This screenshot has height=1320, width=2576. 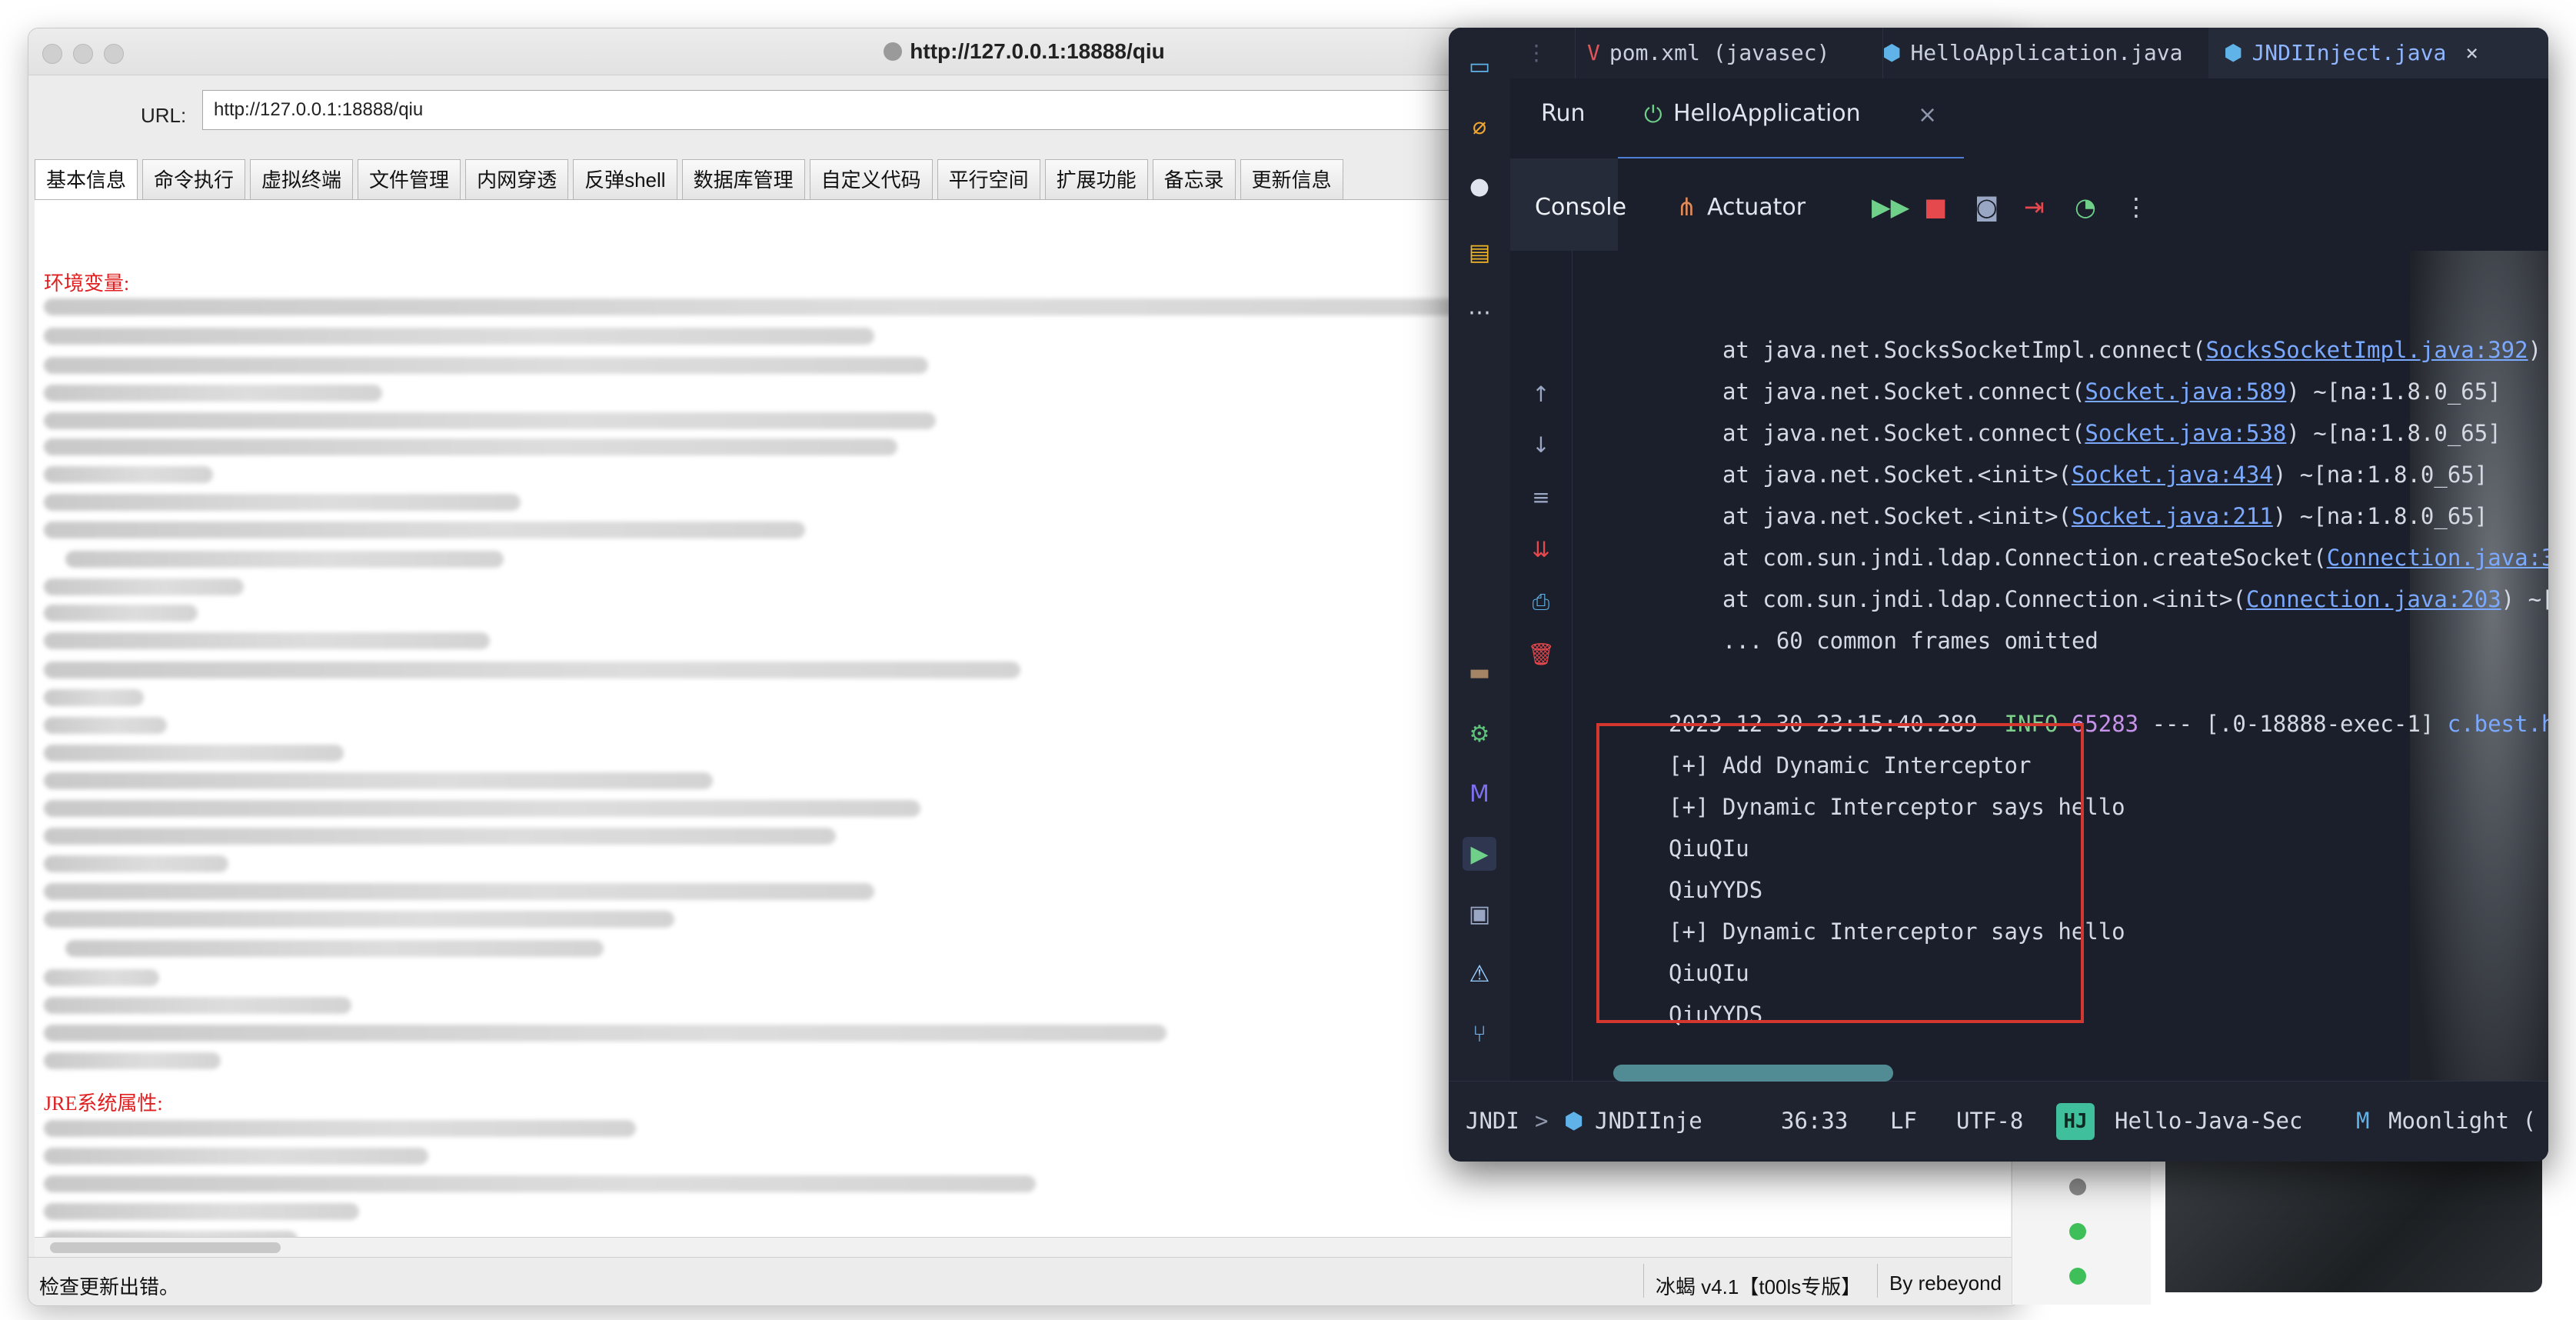 I want to click on clear-console-icon: 🗑, so click(x=1541, y=657).